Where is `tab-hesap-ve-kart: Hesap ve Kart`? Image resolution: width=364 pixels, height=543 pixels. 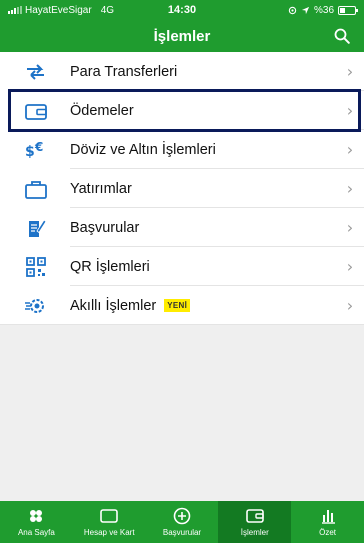 tab-hesap-ve-kart: Hesap ve Kart is located at coordinates (109, 522).